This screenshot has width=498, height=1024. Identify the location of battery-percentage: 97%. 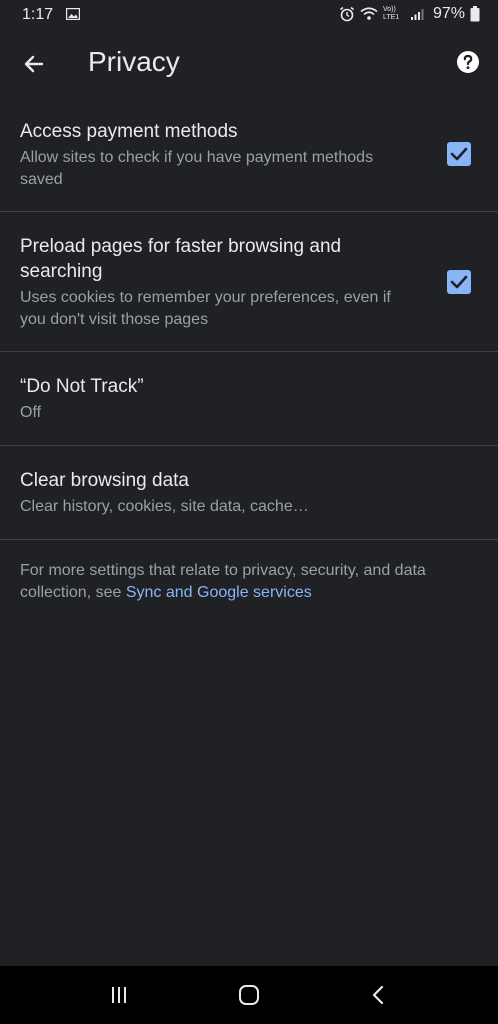
(448, 13).